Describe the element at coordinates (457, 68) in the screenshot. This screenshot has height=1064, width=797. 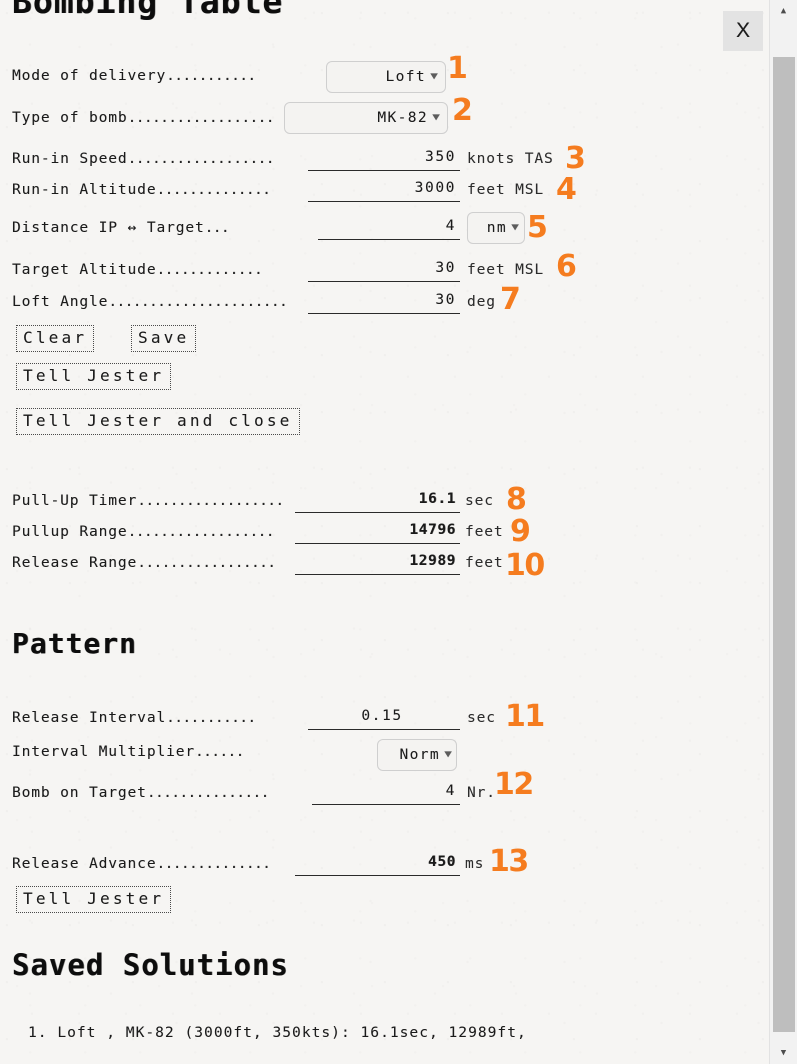
I see `annotation-1: 1` at that location.